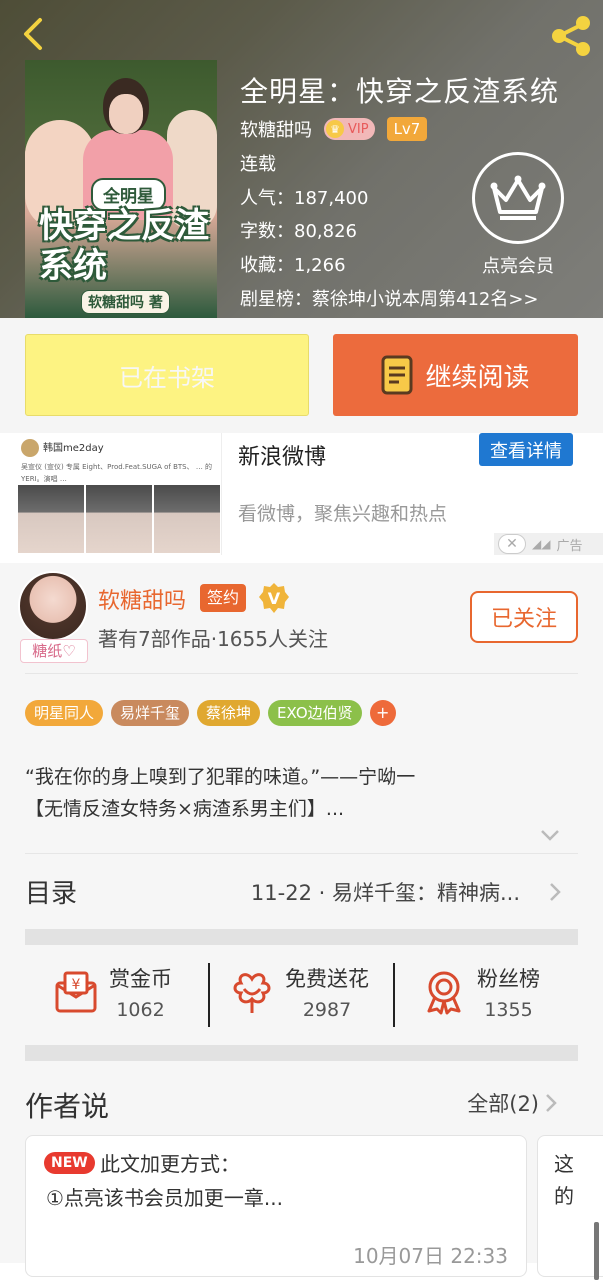  I want to click on signed-badge: 签约, so click(223, 598).